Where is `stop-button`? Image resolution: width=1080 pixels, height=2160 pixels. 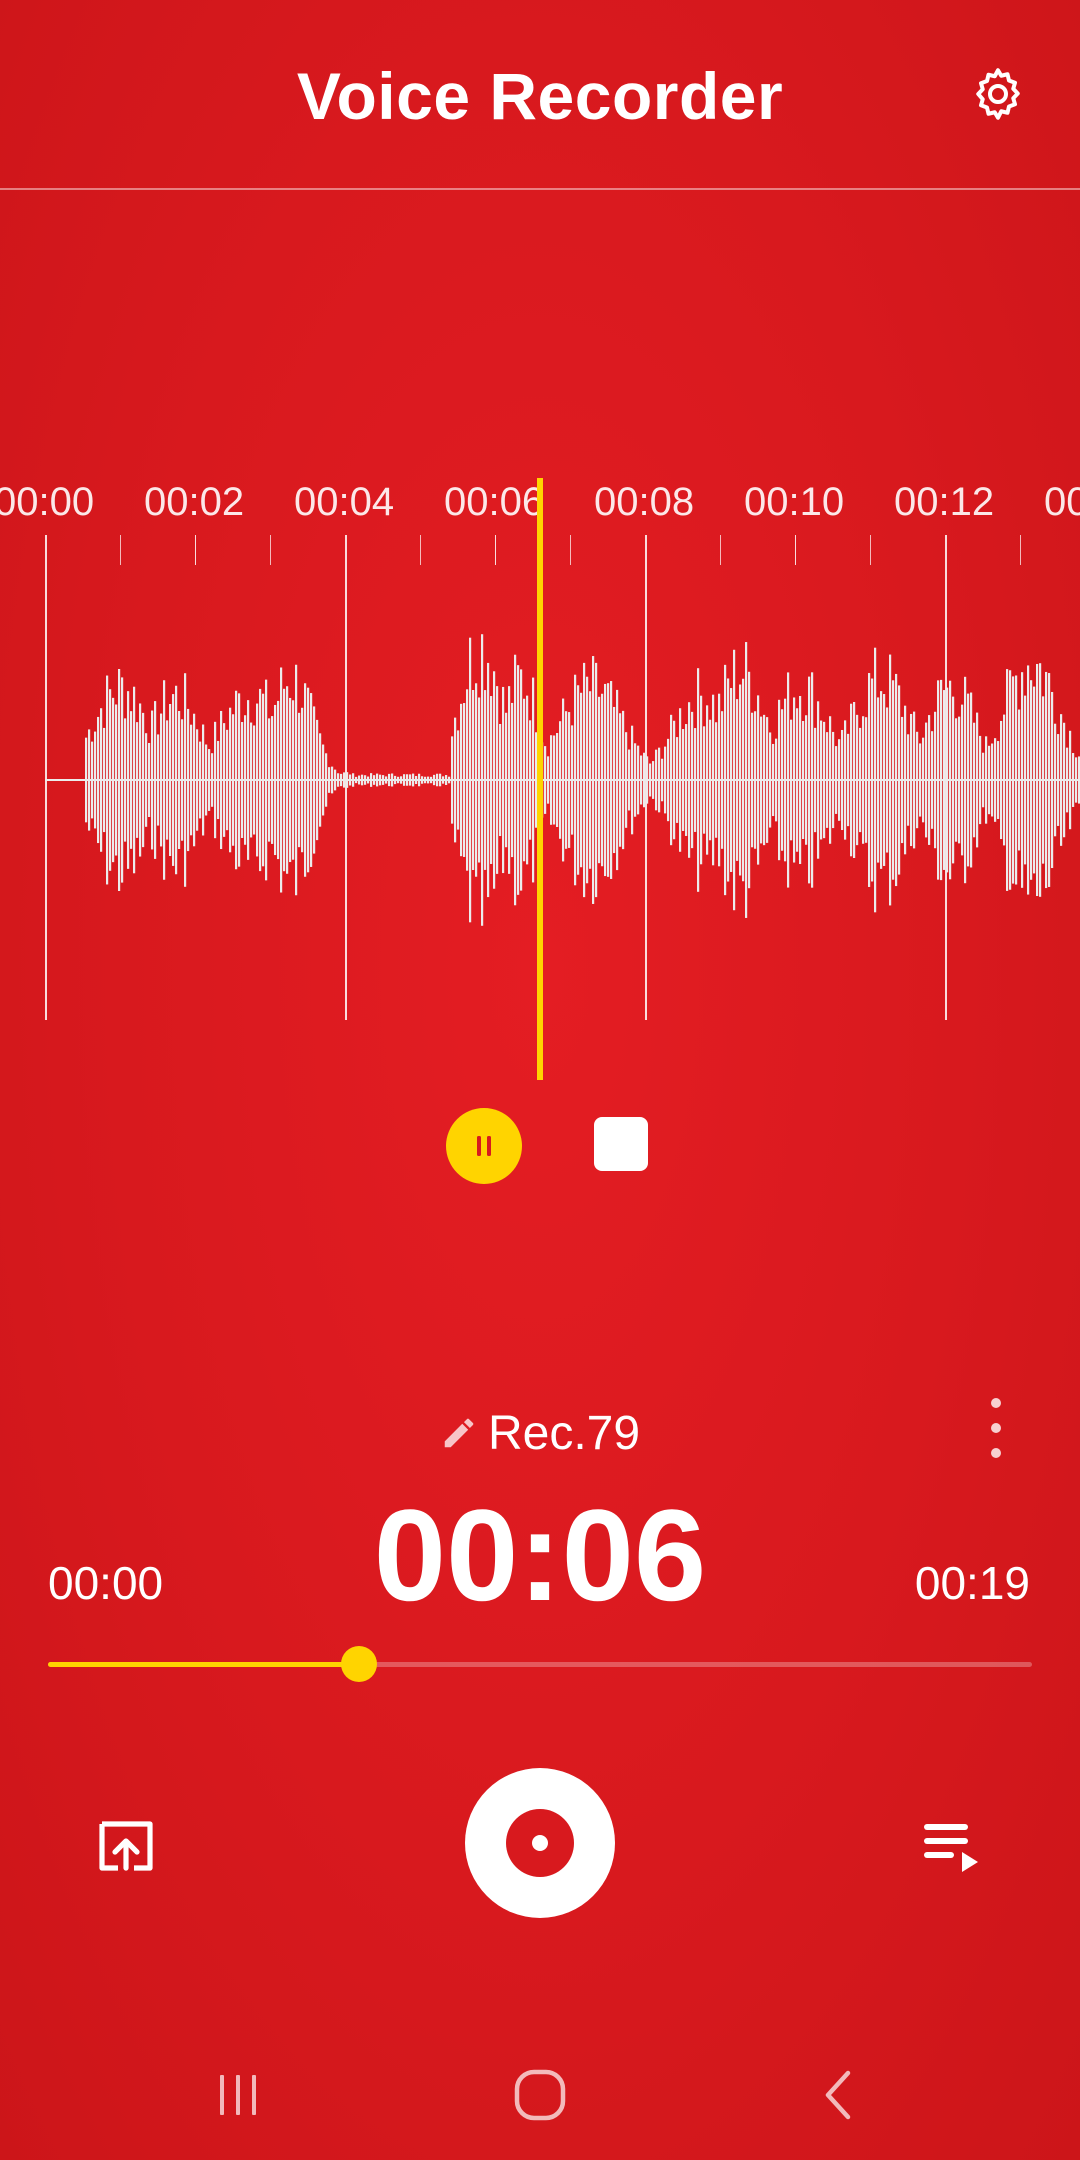 stop-button is located at coordinates (621, 1144).